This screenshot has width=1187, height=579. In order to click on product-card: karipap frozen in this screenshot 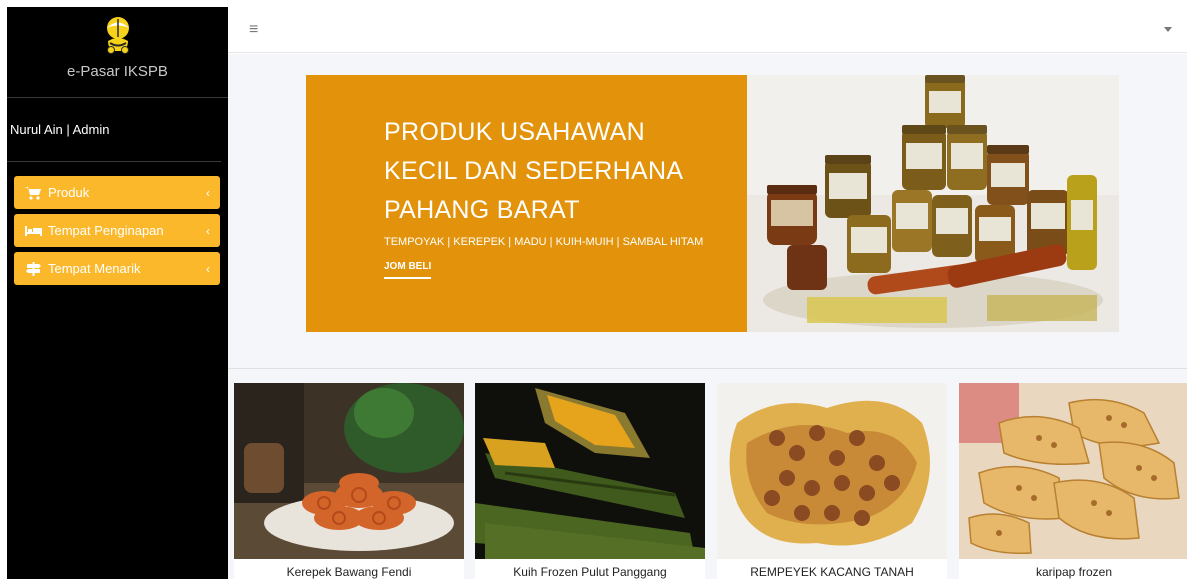, I will do `click(1073, 481)`.